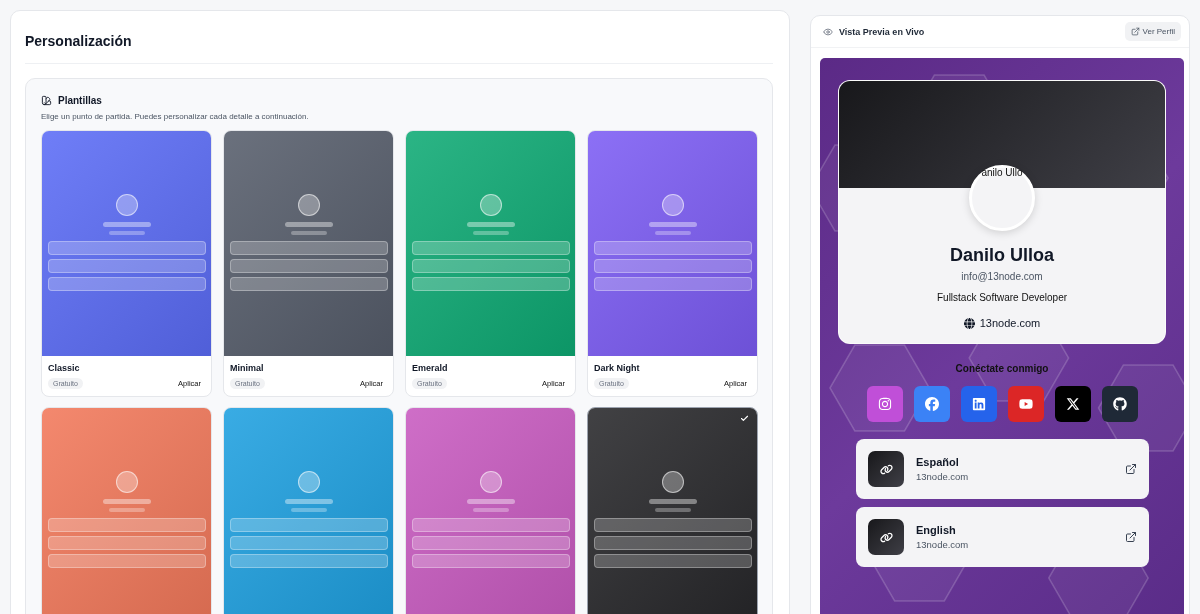 This screenshot has height=614, width=1200. I want to click on facebook-button, so click(931, 404).